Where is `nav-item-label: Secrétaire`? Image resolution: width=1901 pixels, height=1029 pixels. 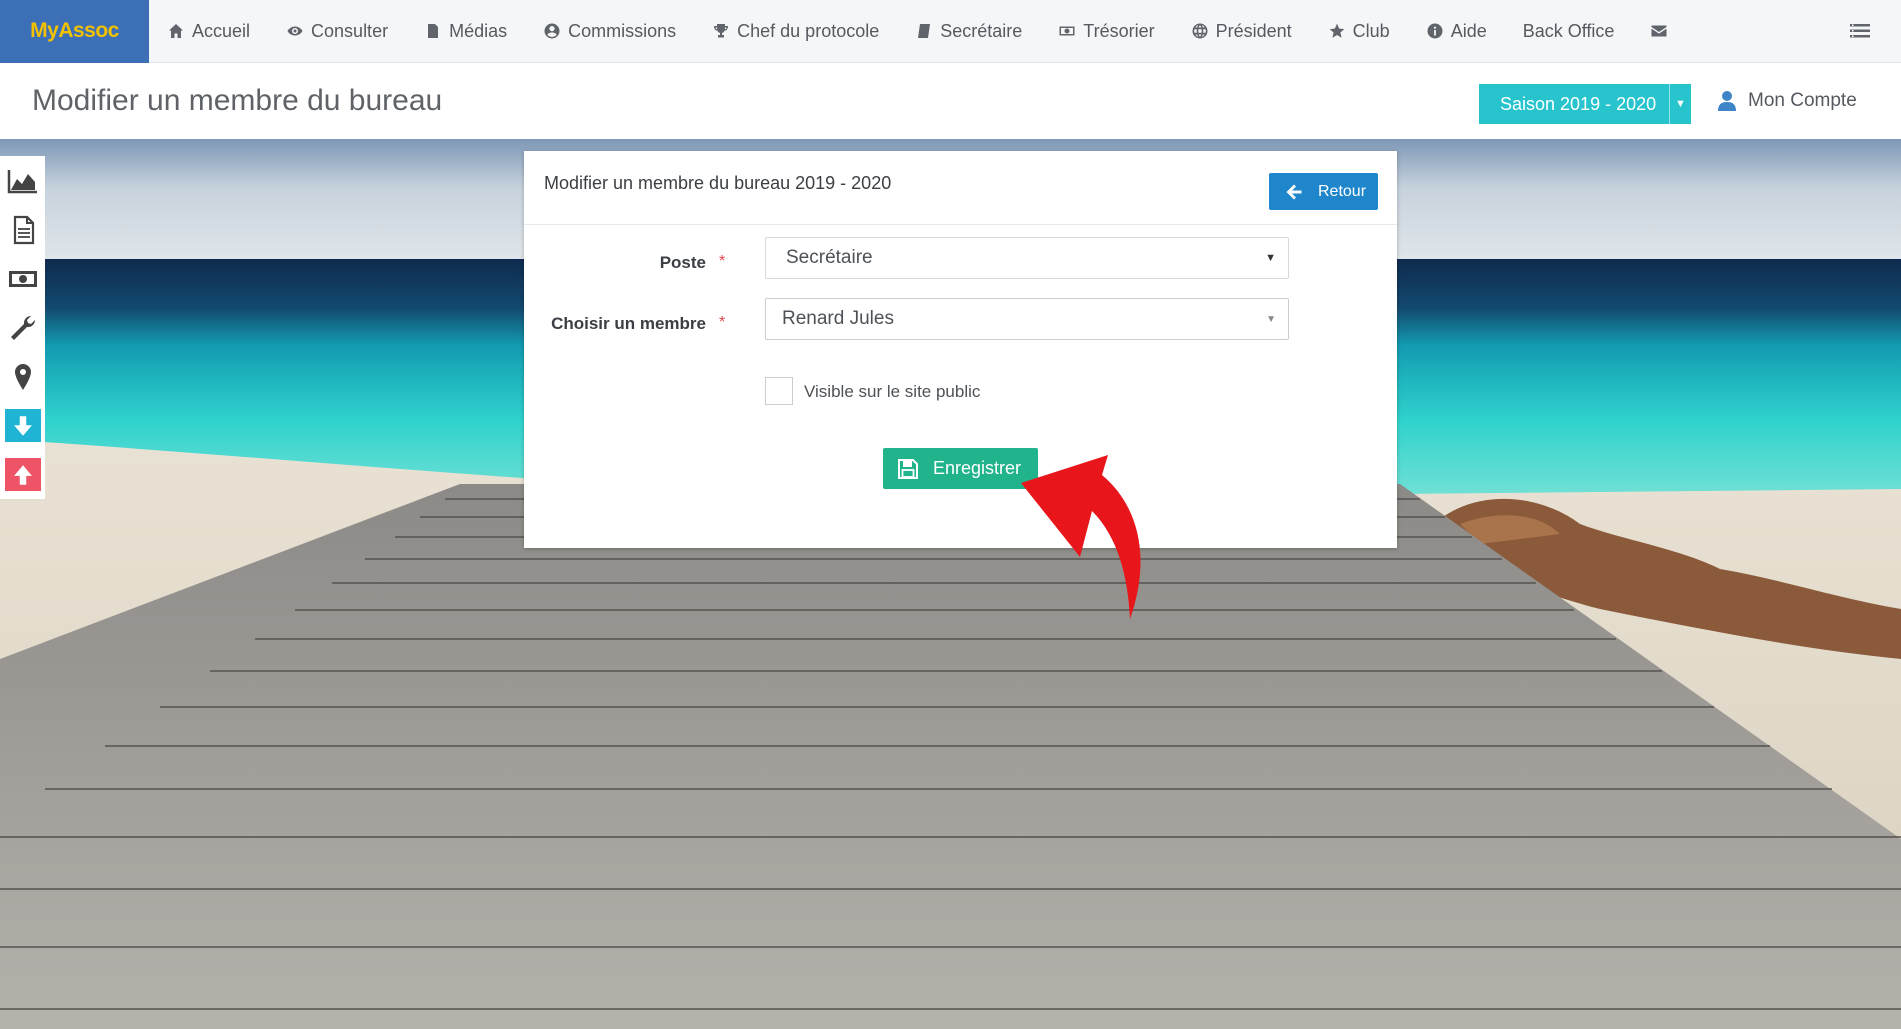 nav-item-label: Secrétaire is located at coordinates (981, 30).